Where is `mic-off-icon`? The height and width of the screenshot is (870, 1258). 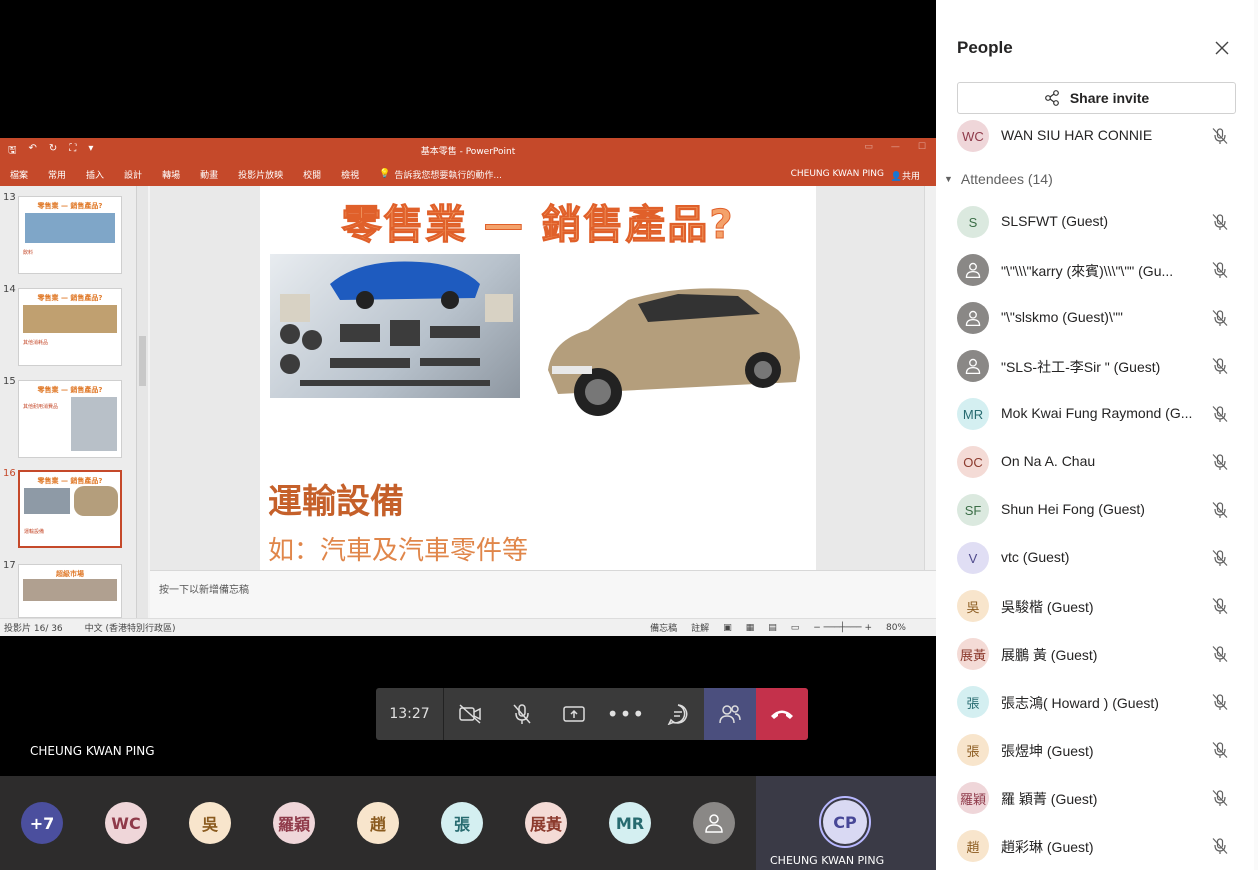 mic-off-icon is located at coordinates (1220, 558).